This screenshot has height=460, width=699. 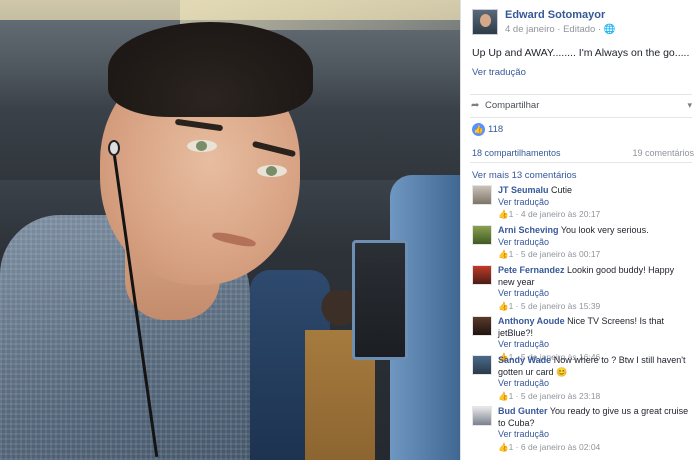 I want to click on share-icon: ➦, so click(x=475, y=105).